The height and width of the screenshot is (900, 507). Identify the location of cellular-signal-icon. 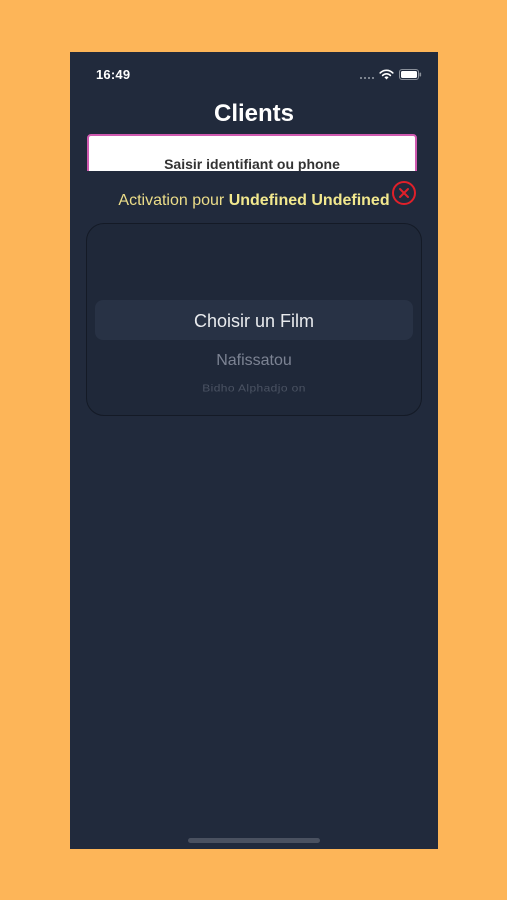
(367, 74).